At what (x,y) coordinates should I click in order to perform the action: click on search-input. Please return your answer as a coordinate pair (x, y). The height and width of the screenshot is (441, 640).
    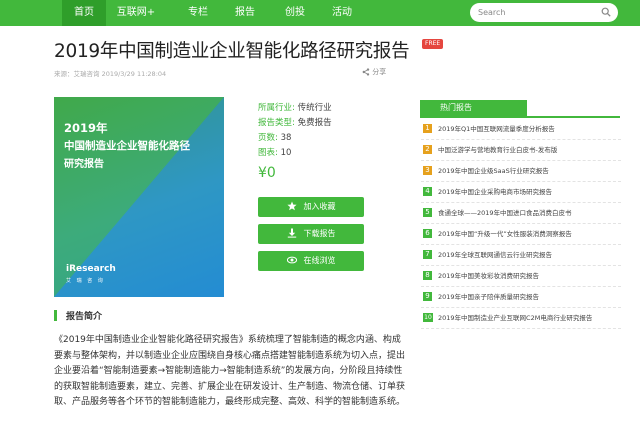
    Looking at the image, I should click on (537, 12).